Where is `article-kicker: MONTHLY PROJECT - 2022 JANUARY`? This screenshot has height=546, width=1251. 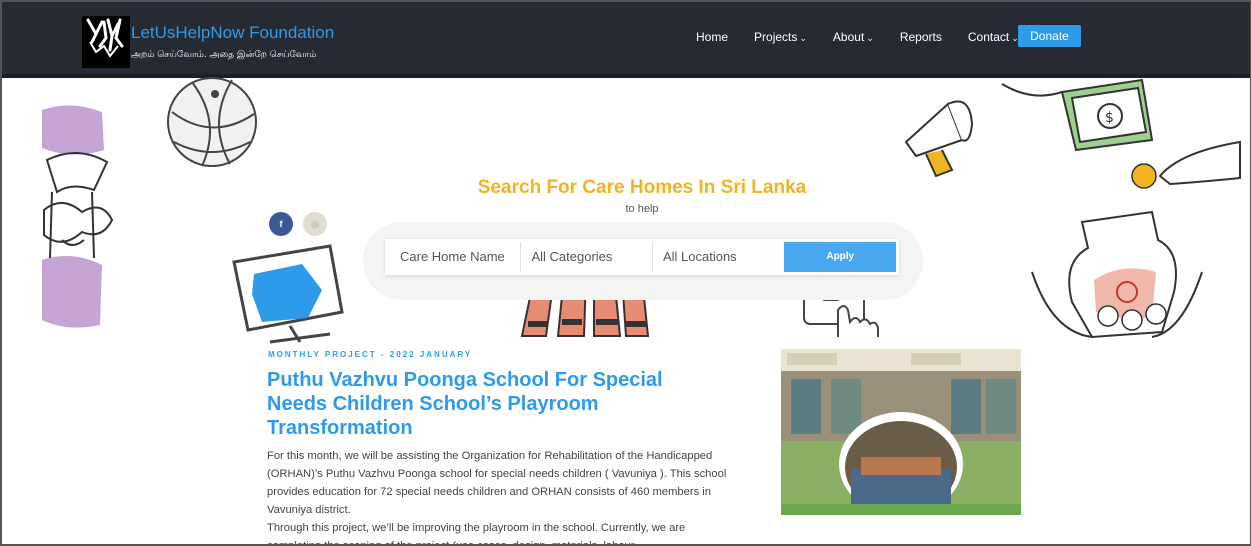
article-kicker: MONTHLY PROJECT - 2022 JANUARY is located at coordinates (370, 354).